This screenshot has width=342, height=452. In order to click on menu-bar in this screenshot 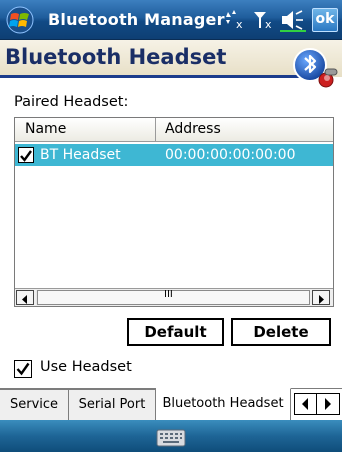, I will do `click(171, 436)`.